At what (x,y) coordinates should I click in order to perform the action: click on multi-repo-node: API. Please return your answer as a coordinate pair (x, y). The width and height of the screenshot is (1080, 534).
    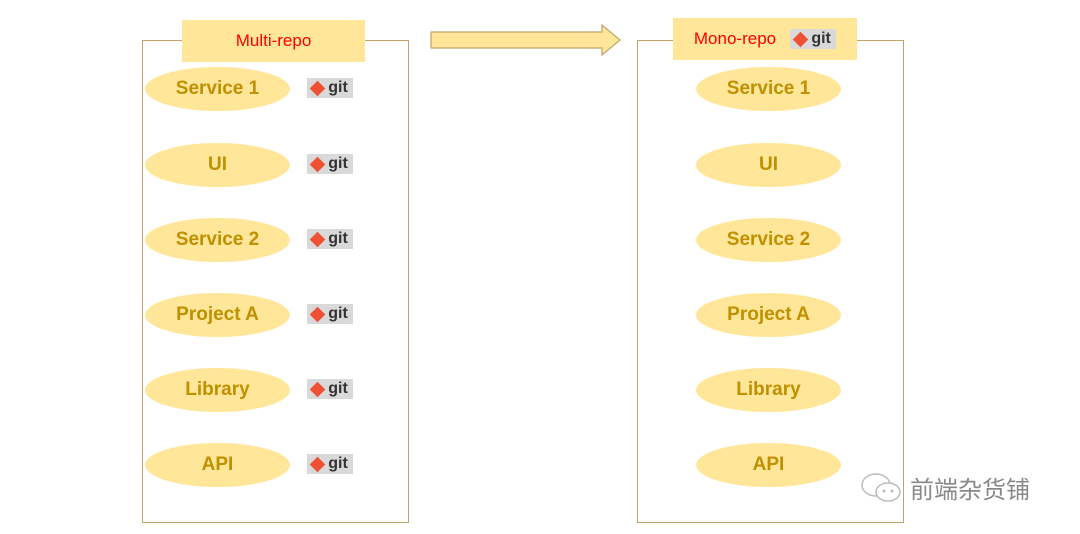
    Looking at the image, I should click on (217, 465).